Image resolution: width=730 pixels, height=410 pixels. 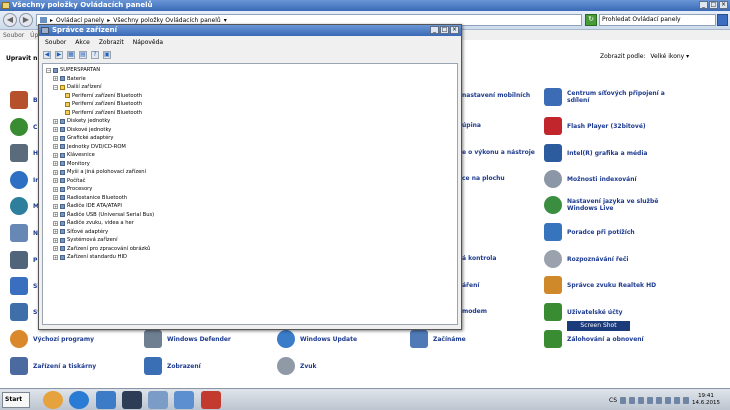 I want to click on cp-item-18: Intel(R) grafika a média, so click(x=595, y=153).